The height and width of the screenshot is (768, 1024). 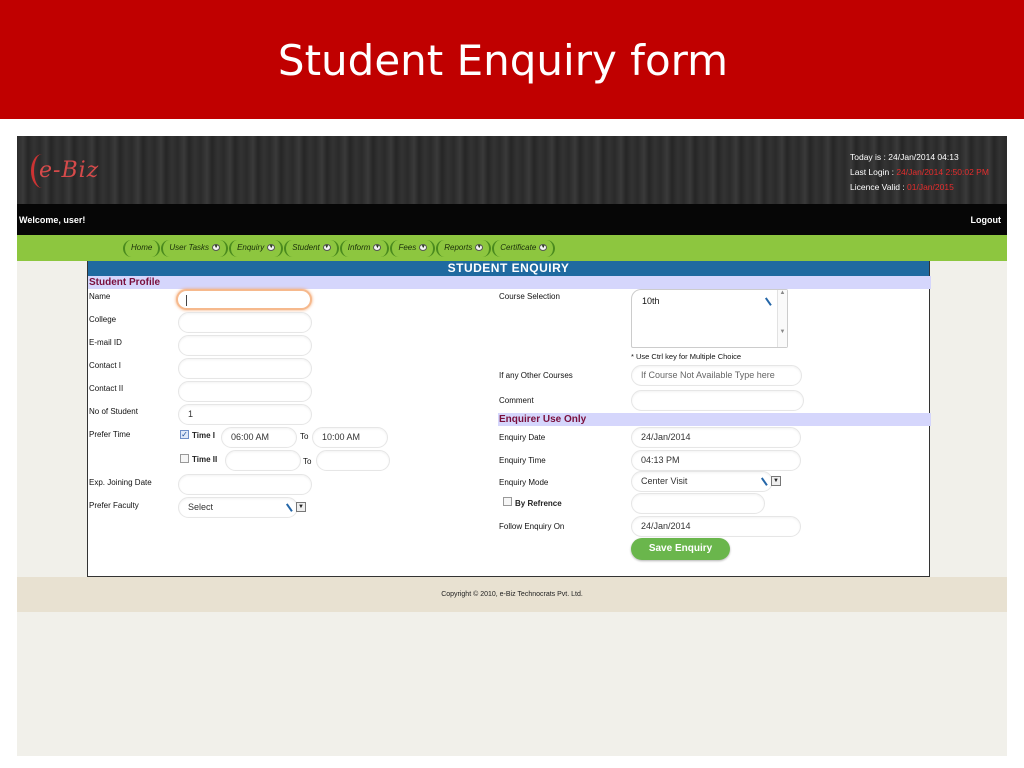 I want to click on menu-user-tasks: User Tasks ▼, so click(x=195, y=248).